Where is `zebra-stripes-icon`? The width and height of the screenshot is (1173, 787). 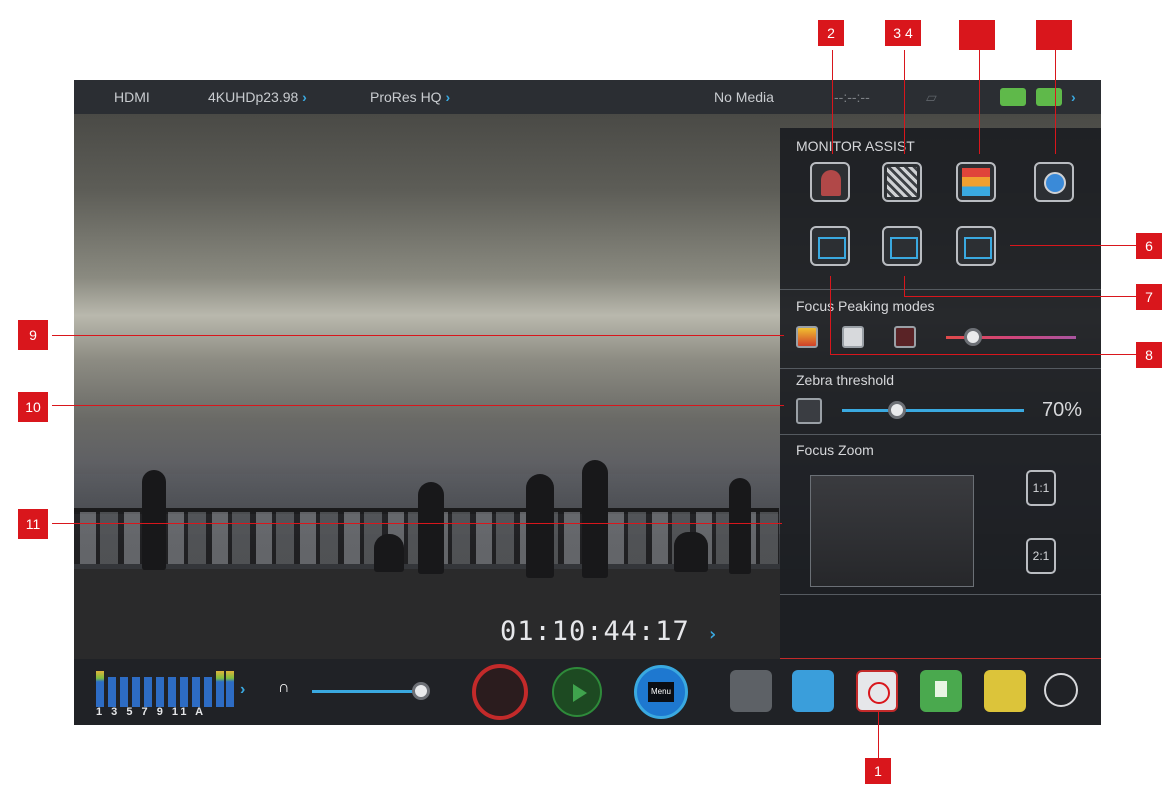 zebra-stripes-icon is located at coordinates (902, 182).